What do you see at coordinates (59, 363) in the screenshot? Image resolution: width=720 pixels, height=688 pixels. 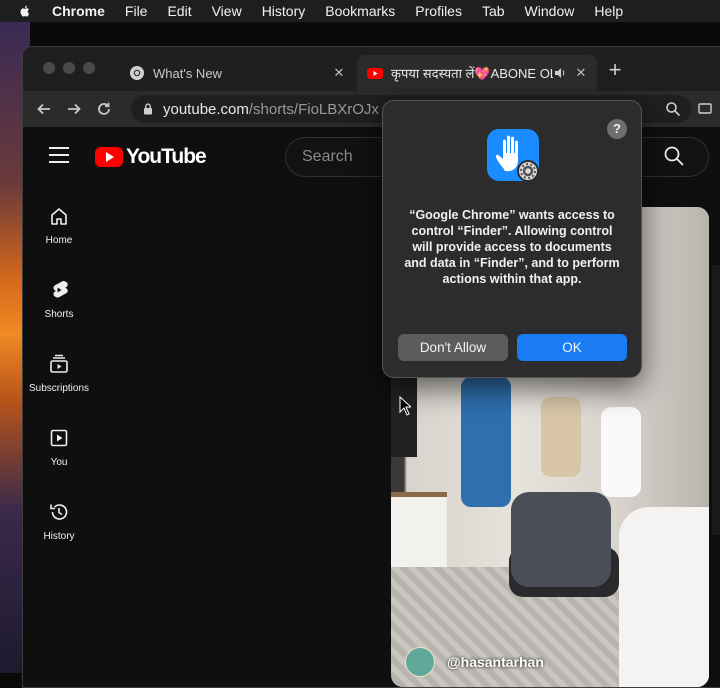 I see `subscriptions-icon` at bounding box center [59, 363].